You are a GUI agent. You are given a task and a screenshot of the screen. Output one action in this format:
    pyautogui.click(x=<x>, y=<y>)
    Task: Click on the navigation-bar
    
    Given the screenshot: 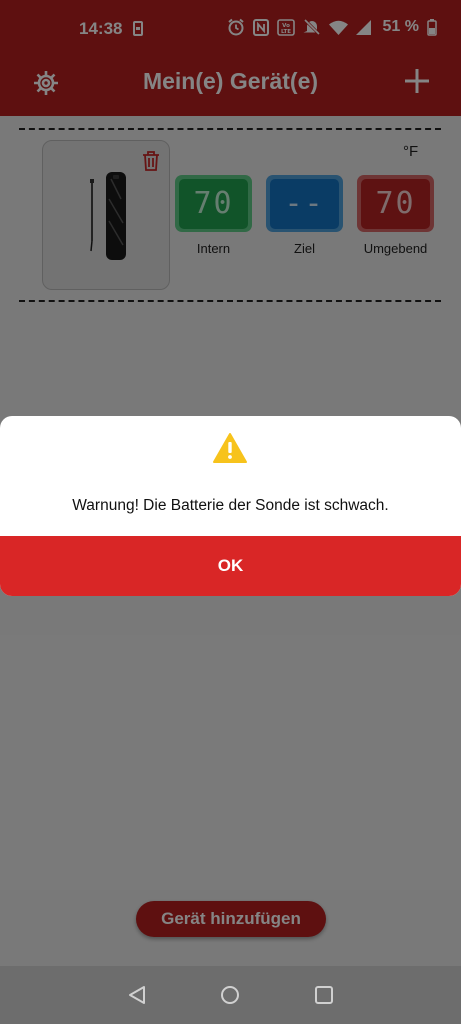 What is the action you would take?
    pyautogui.click(x=230, y=995)
    